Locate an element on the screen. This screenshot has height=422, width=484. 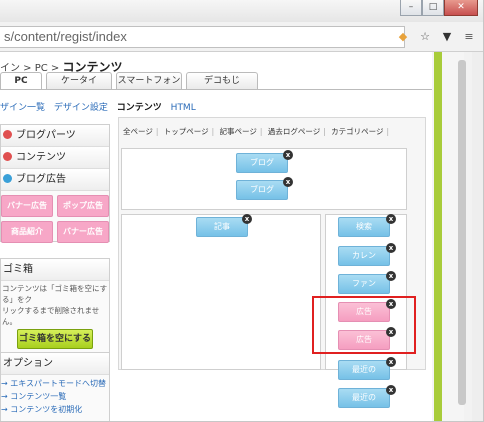
title-bar: – □ ✕ is located at coordinates (241, 11).